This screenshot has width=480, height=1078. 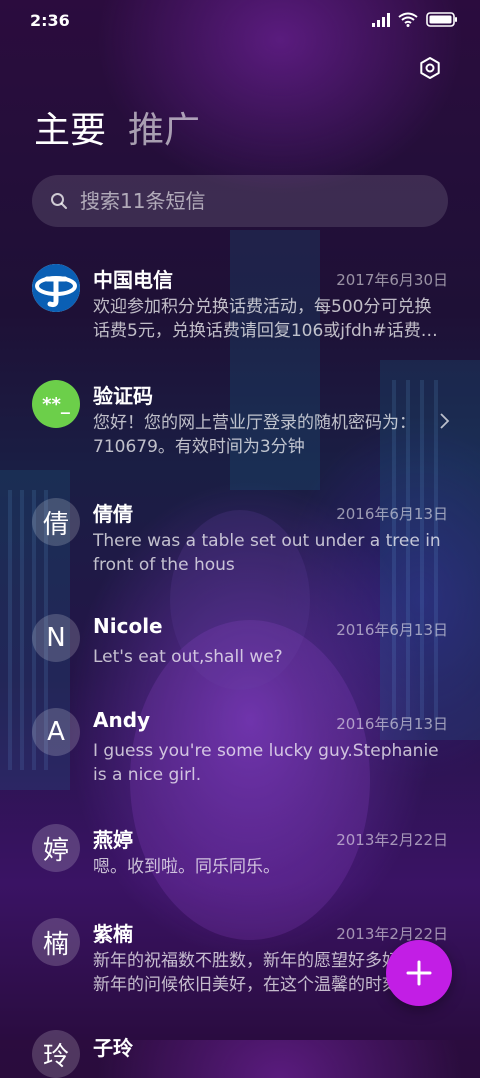 What do you see at coordinates (70, 131) in the screenshot?
I see `tab-primary: 主要` at bounding box center [70, 131].